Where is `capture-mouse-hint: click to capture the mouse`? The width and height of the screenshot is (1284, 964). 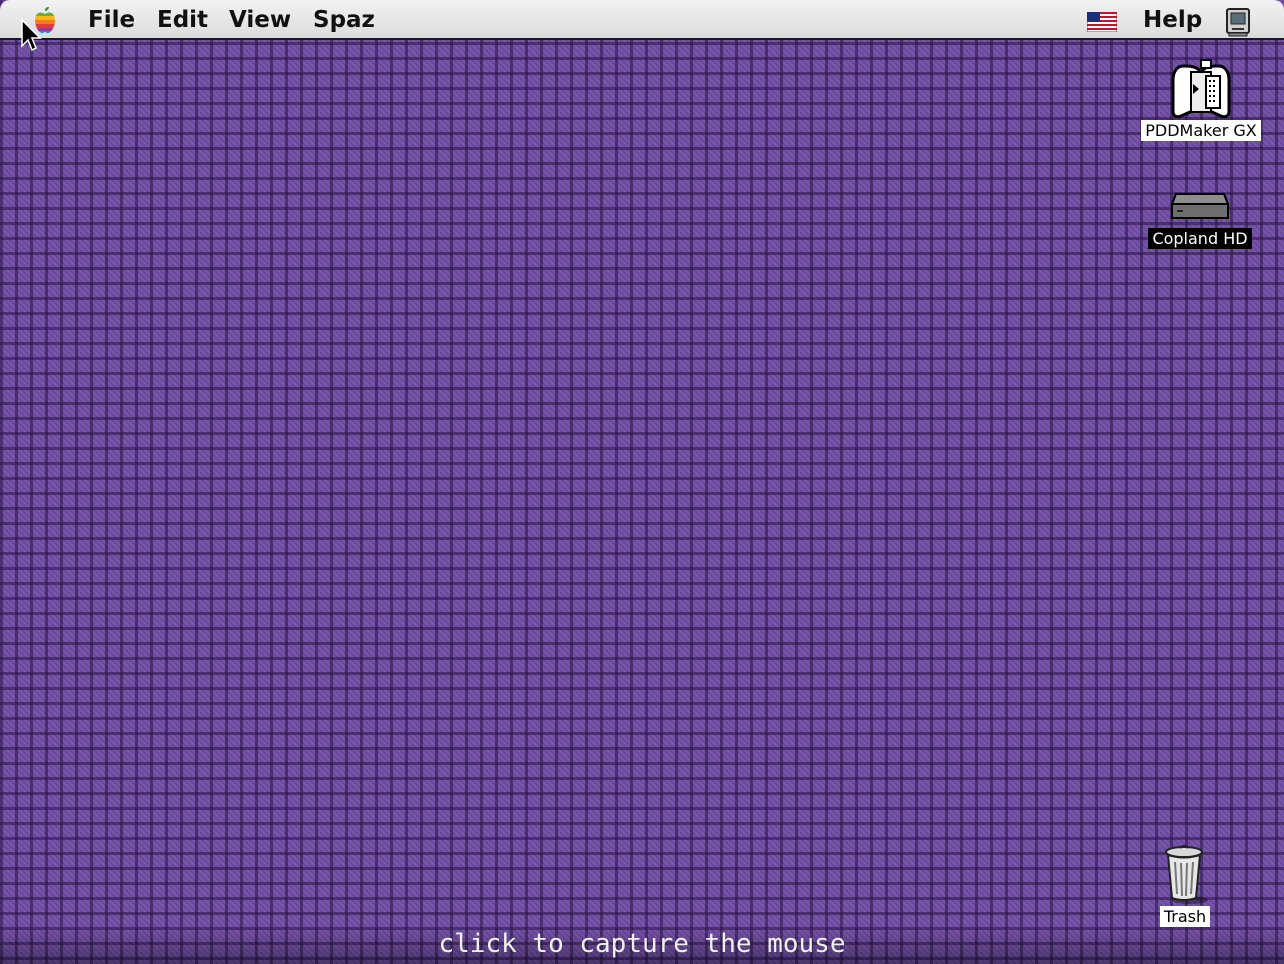 capture-mouse-hint: click to capture the mouse is located at coordinates (642, 944).